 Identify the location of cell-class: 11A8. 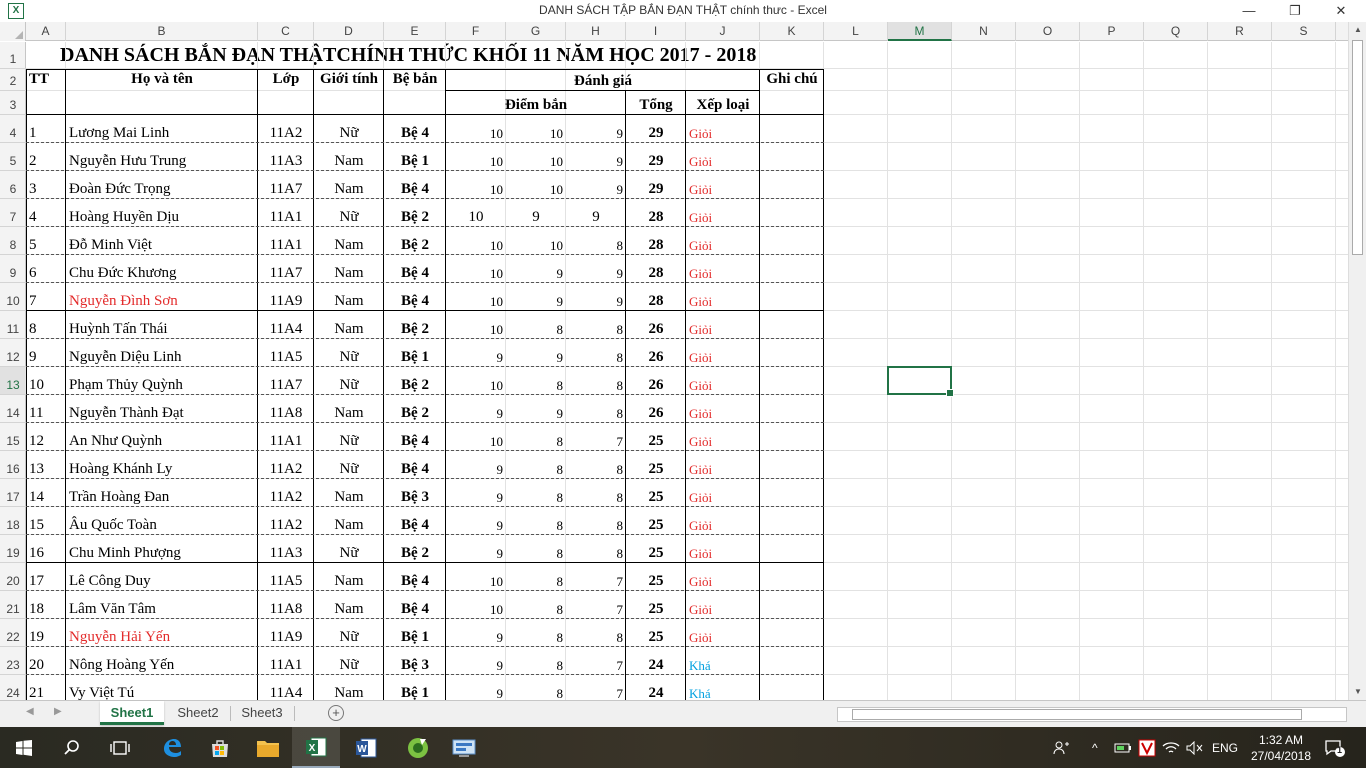
(286, 409).